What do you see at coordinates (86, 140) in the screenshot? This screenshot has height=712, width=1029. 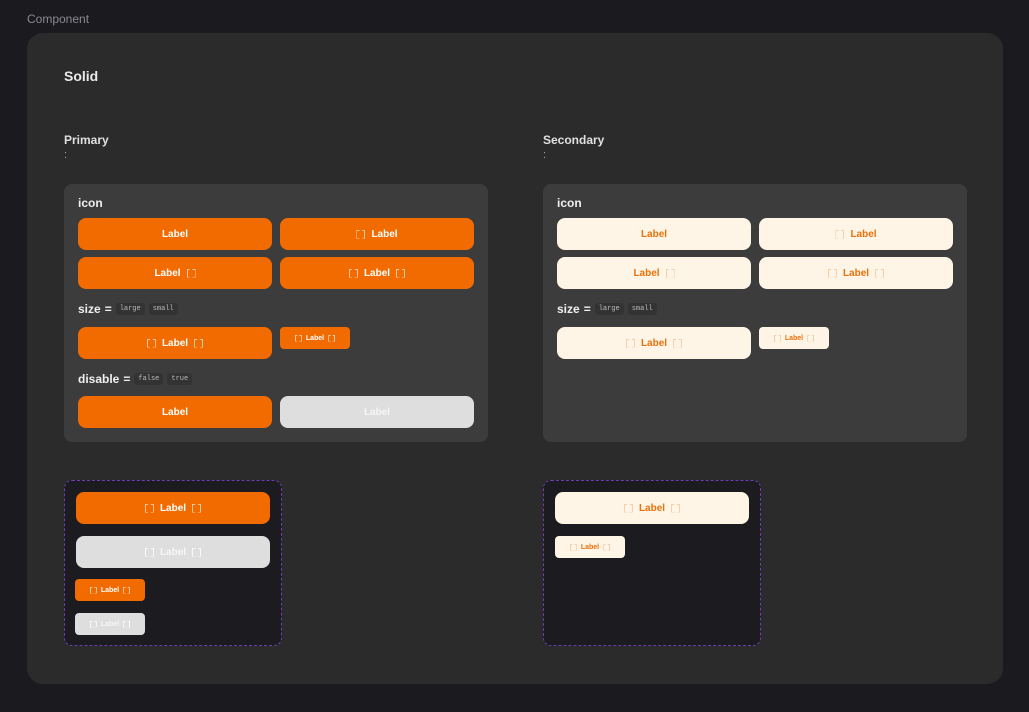 I see `primary-group-title: Primary` at bounding box center [86, 140].